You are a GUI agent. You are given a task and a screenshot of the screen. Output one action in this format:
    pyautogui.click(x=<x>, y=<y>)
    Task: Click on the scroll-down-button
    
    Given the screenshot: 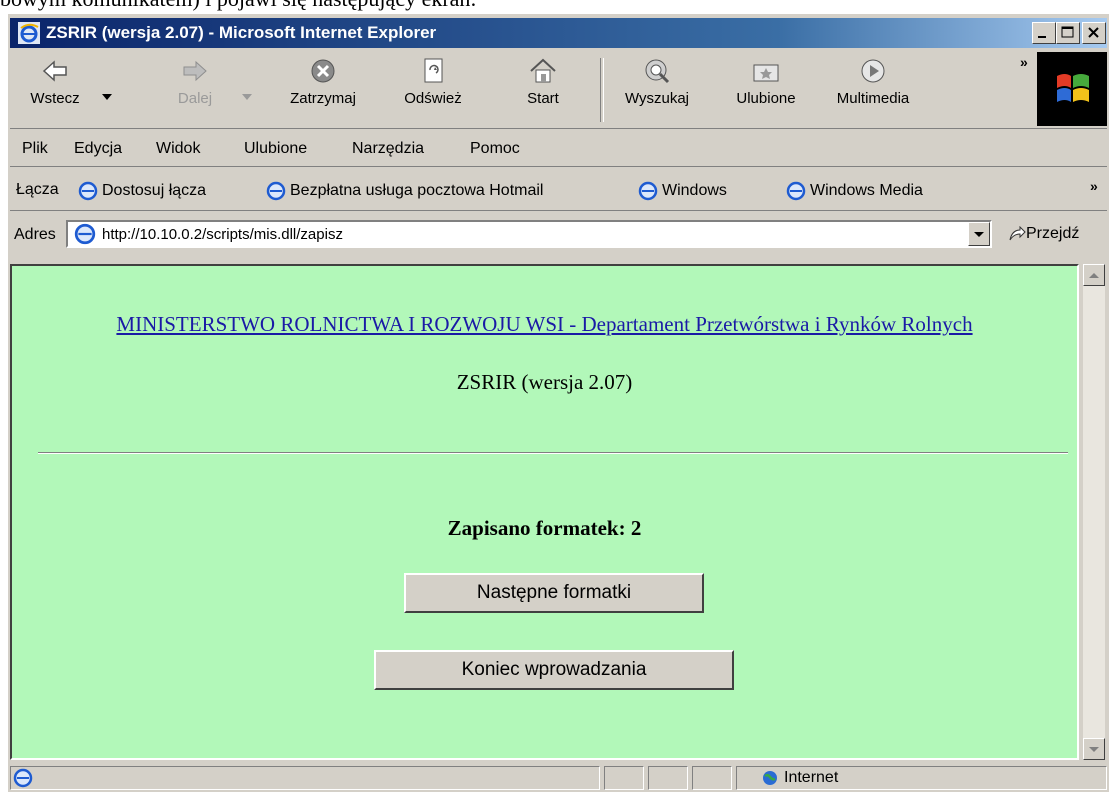 What is the action you would take?
    pyautogui.click(x=1094, y=749)
    